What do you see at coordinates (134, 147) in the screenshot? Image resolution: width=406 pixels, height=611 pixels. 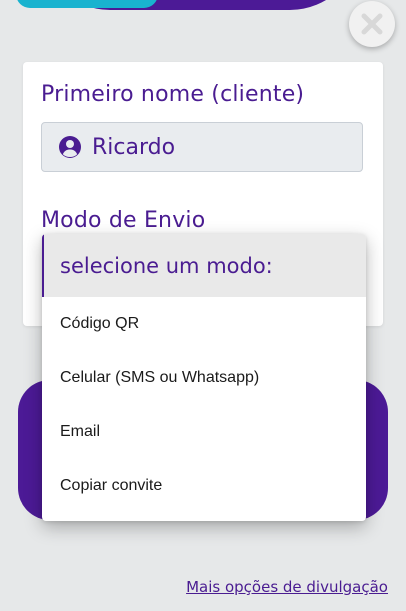 I see `first-name-value: Ricardo` at bounding box center [134, 147].